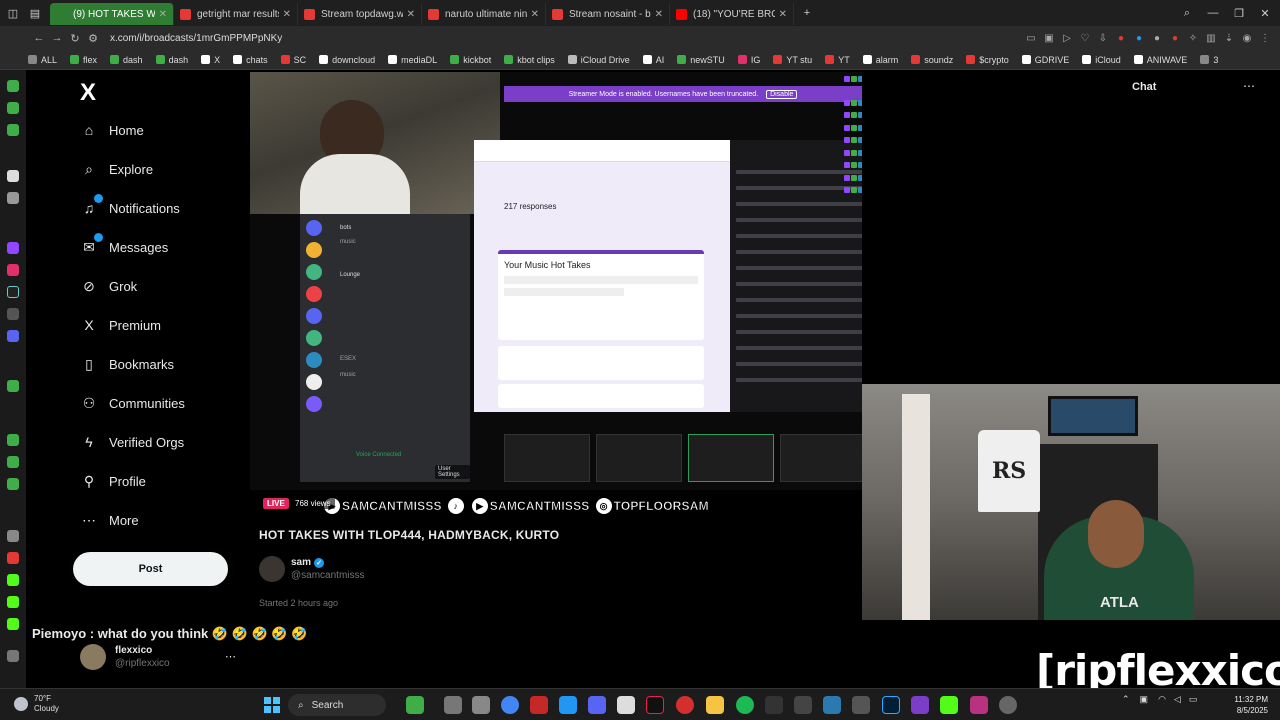 This screenshot has height=720, width=1280. What do you see at coordinates (653, 60) in the screenshot?
I see `bookmark-item: AI` at bounding box center [653, 60].